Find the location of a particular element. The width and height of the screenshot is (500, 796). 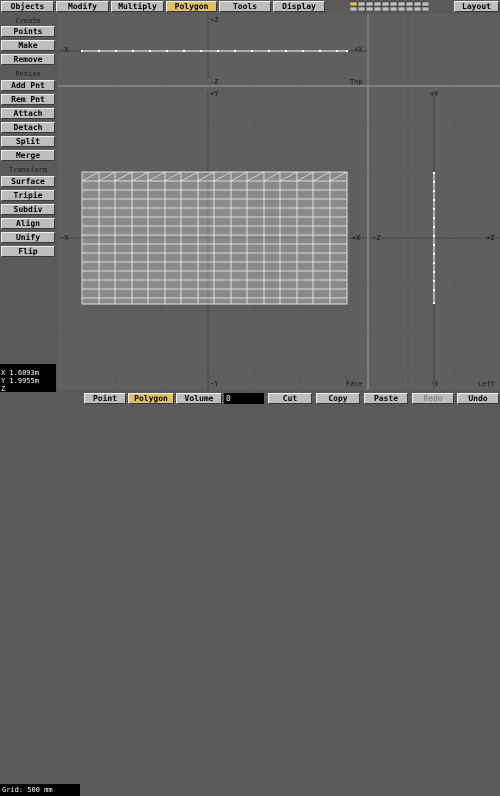

tab-display: Display is located at coordinates (299, 6).